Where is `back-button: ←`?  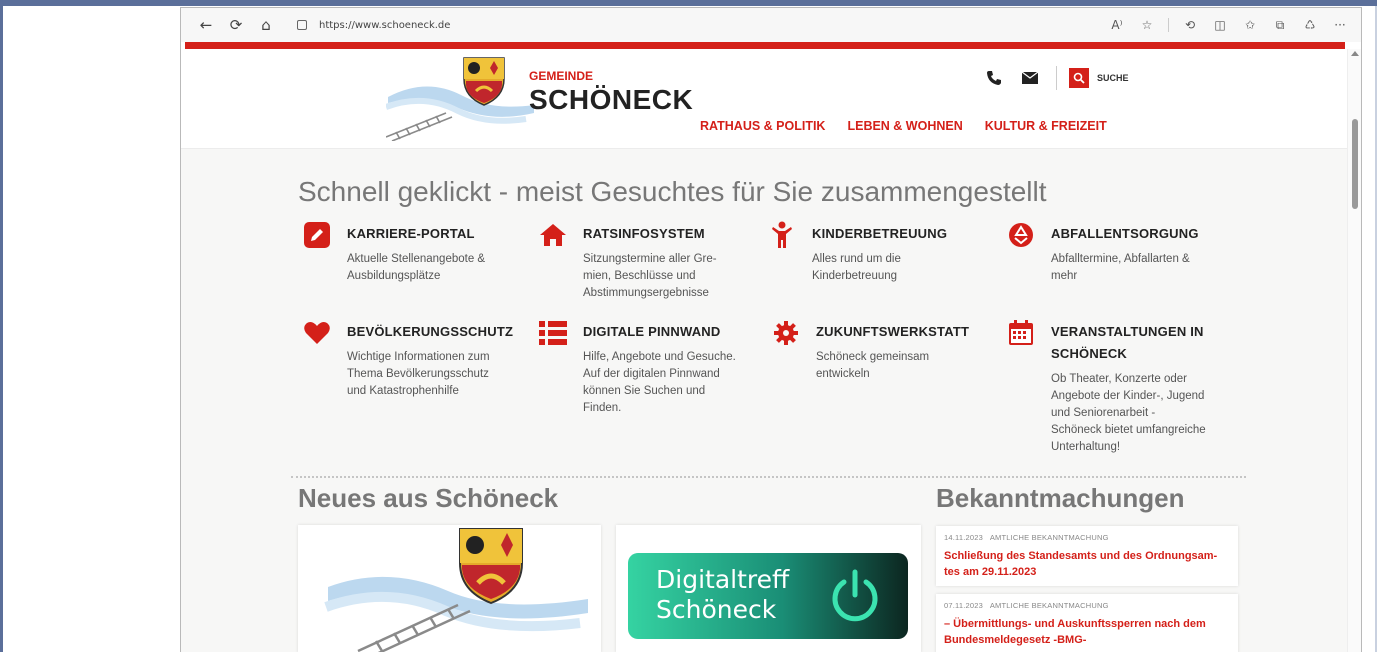 back-button: ← is located at coordinates (206, 25).